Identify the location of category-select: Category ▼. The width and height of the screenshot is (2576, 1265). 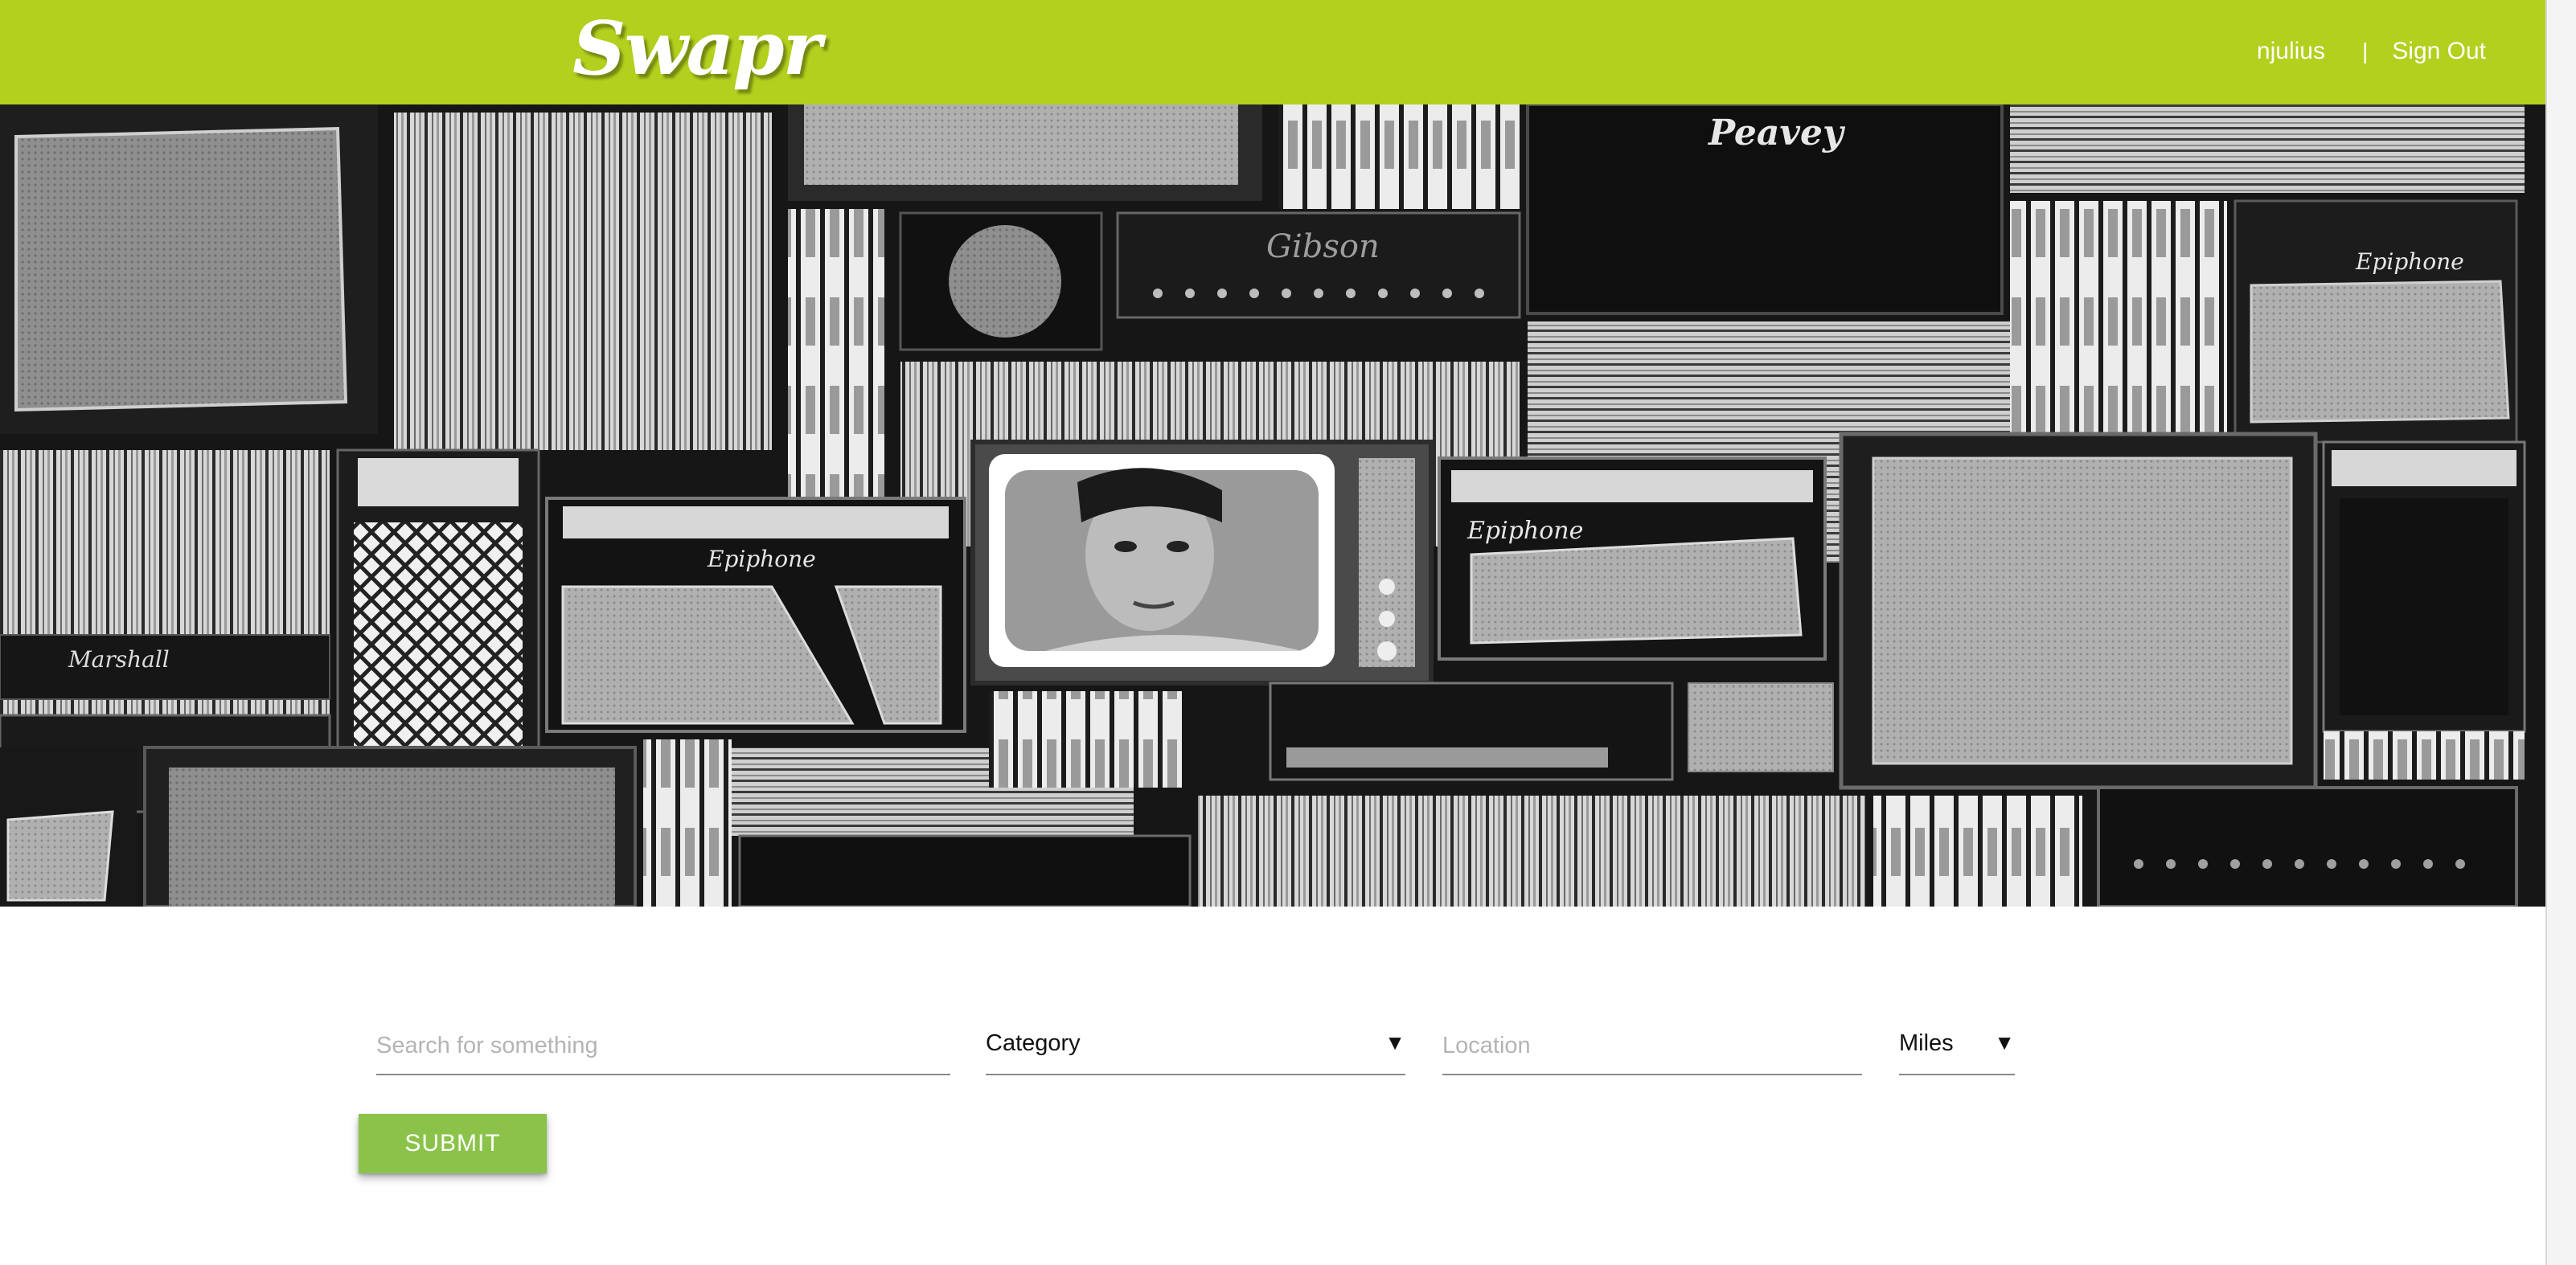
(1195, 1047).